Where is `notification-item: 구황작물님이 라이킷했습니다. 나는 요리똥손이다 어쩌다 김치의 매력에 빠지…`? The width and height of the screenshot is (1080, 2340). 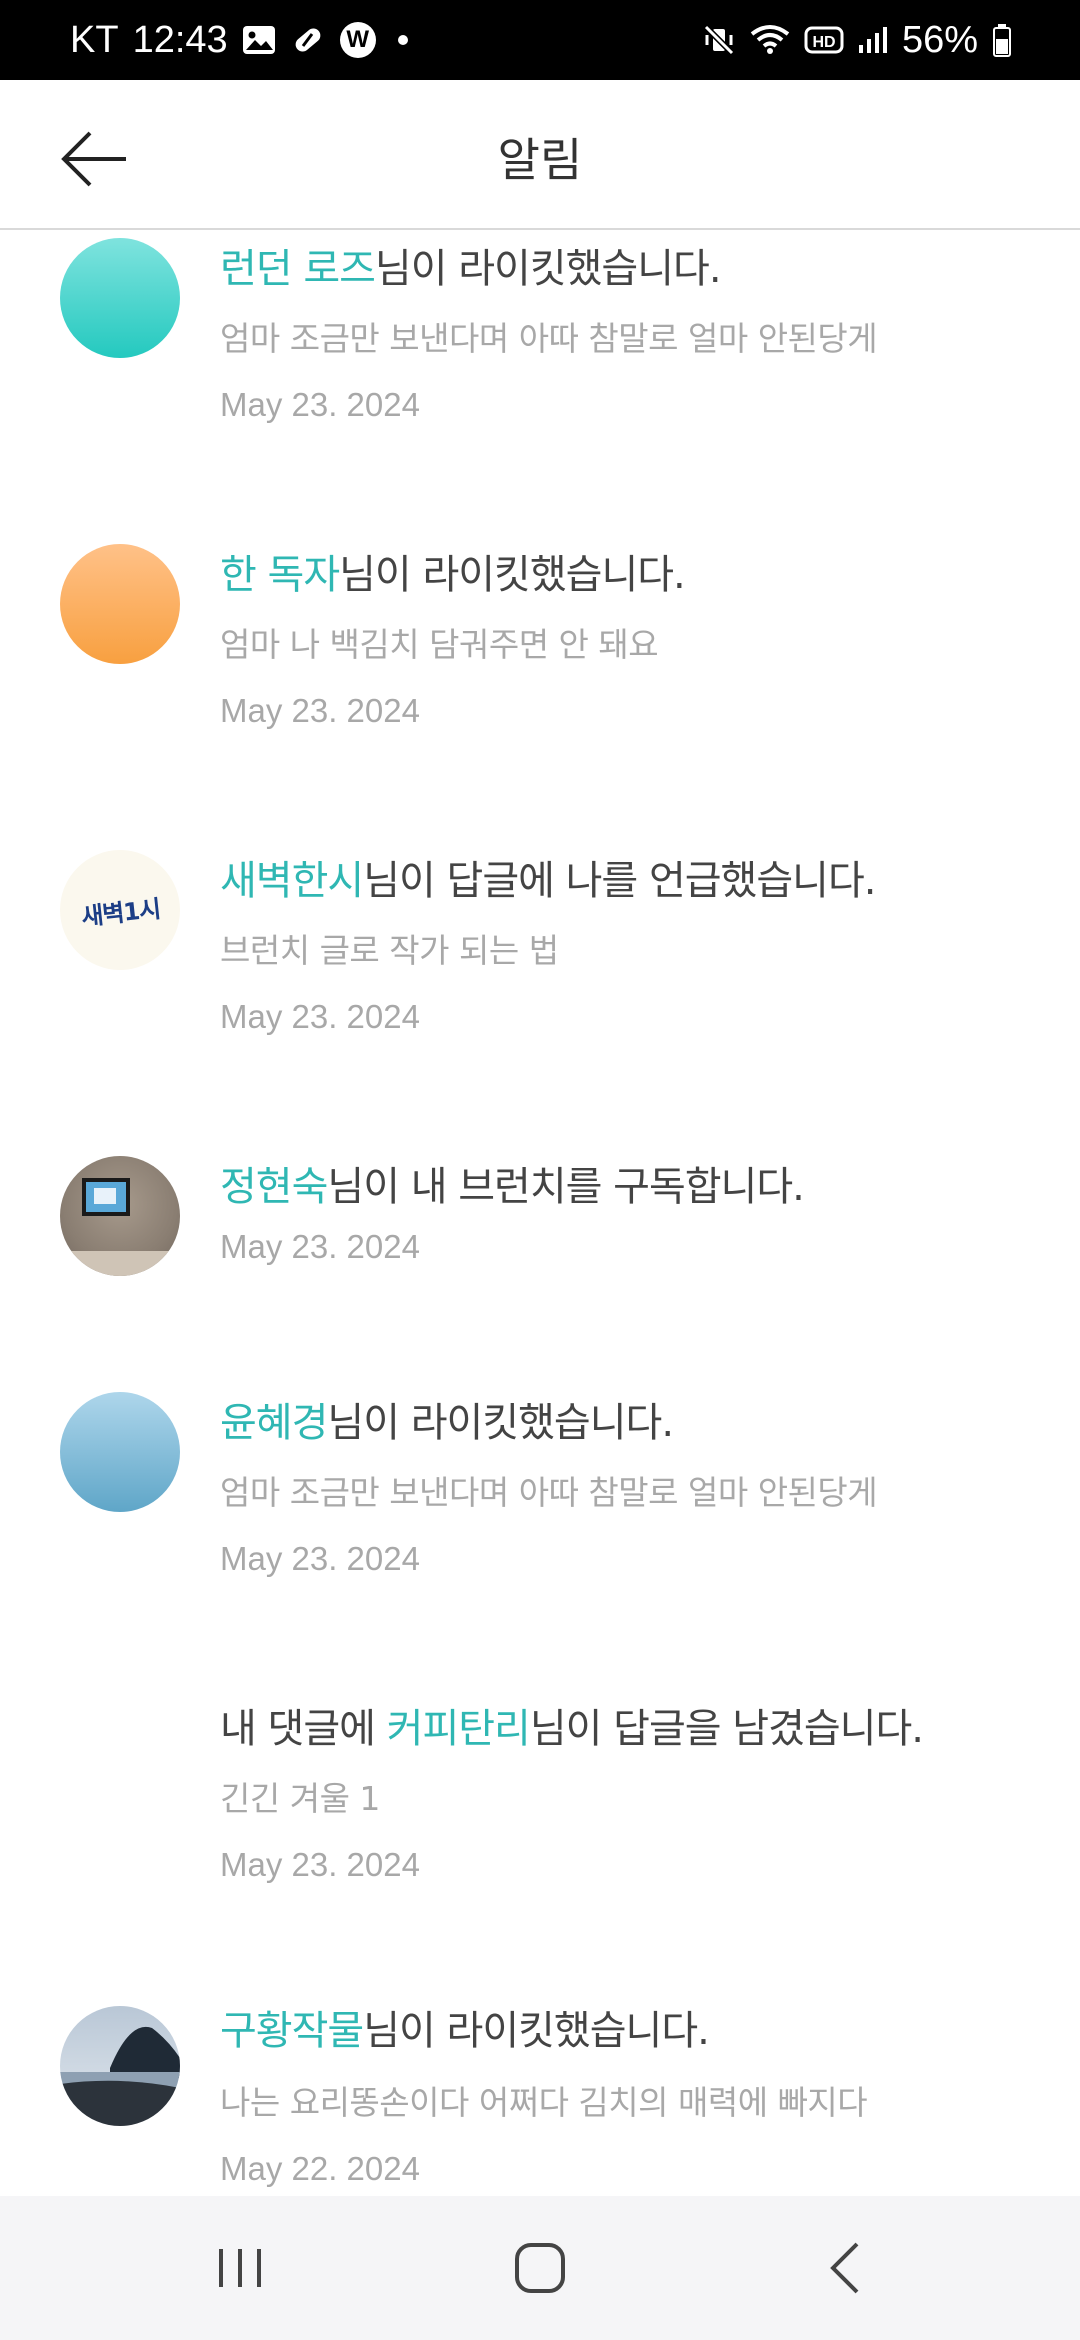 notification-item: 구황작물님이 라이킷했습니다. 나는 요리똥손이다 어쩌다 김치의 매력에 빠지… is located at coordinates (540, 2095).